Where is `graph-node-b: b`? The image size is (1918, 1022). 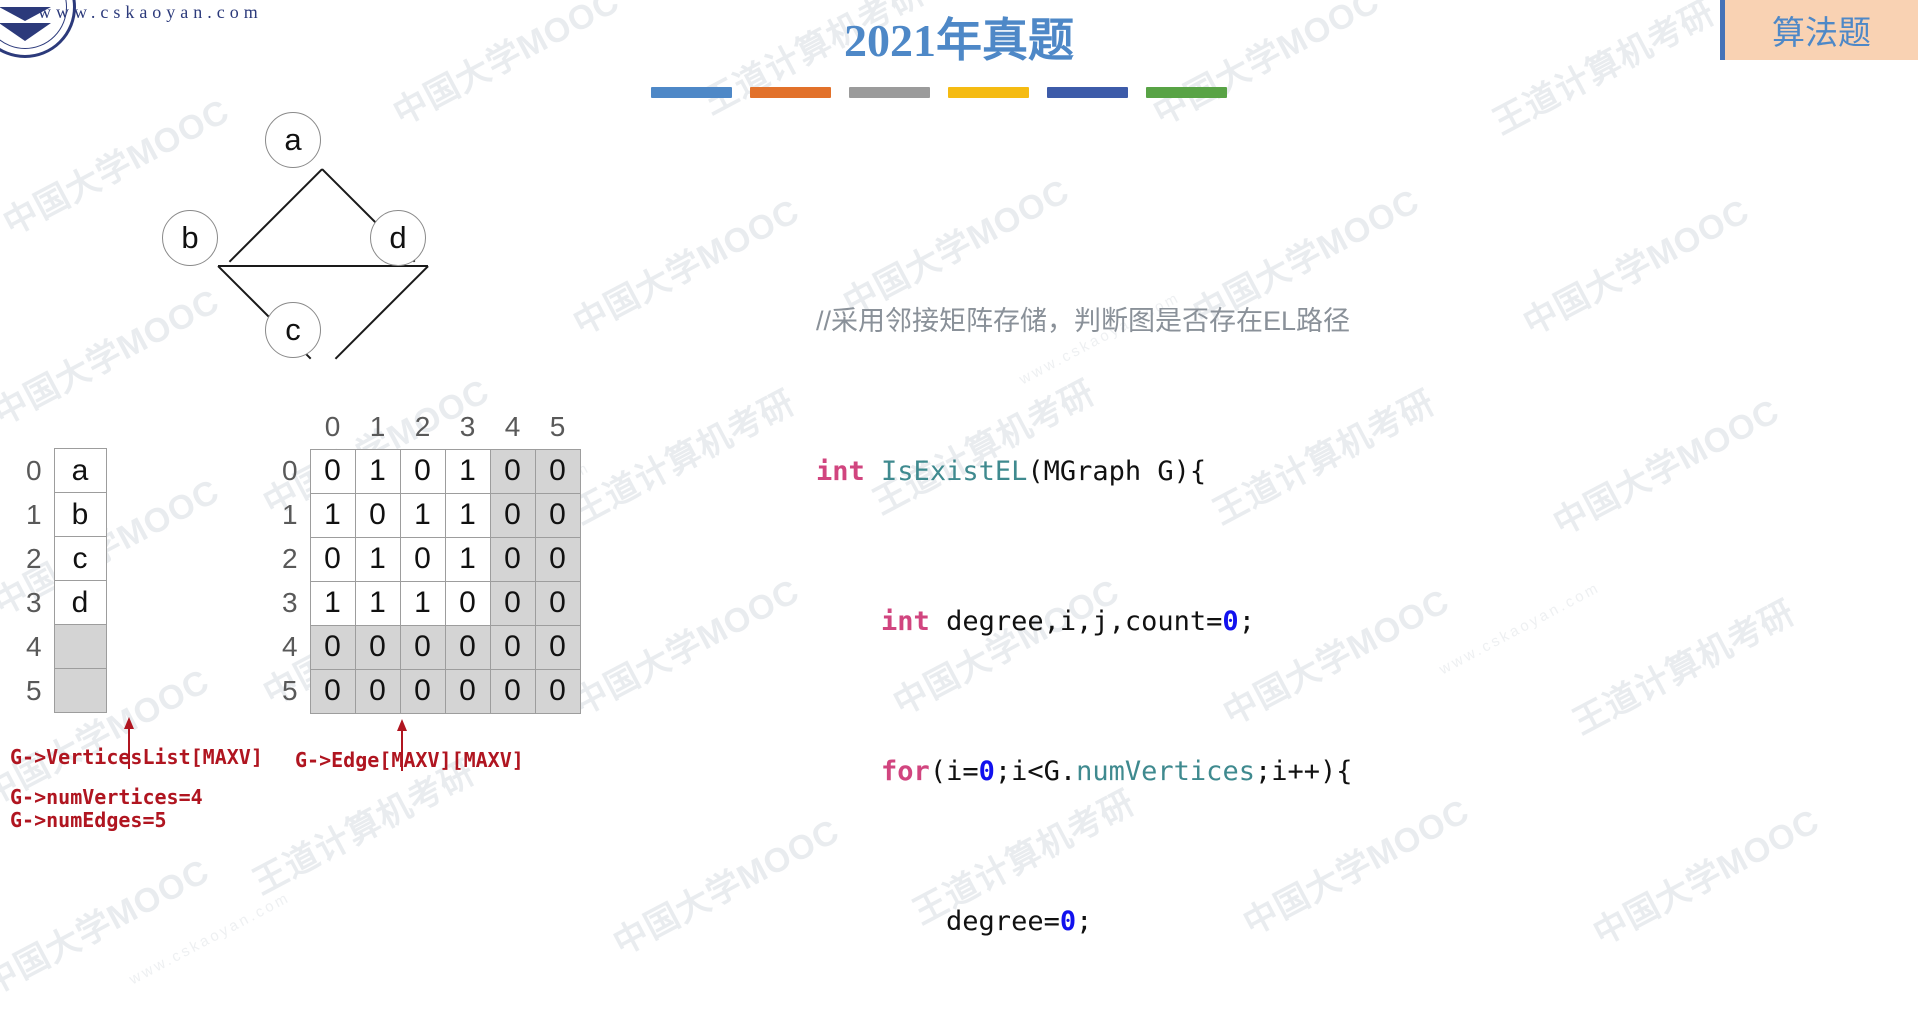 graph-node-b: b is located at coordinates (190, 238).